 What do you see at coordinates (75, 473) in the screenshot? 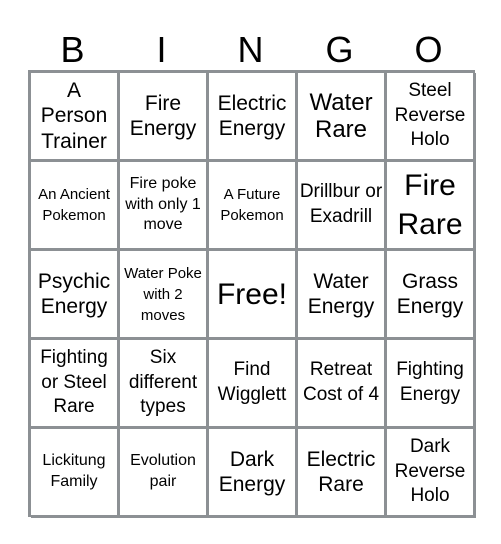
I see `bingo-cell: Lickitung Family` at bounding box center [75, 473].